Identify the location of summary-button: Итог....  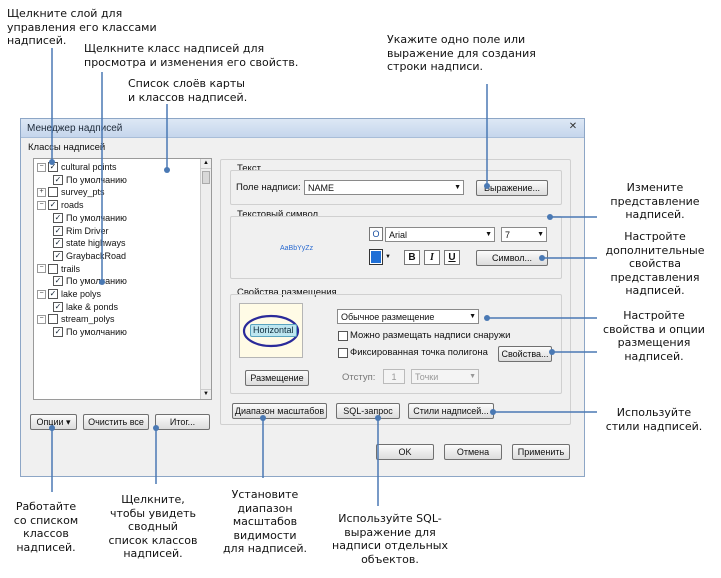
(182, 422).